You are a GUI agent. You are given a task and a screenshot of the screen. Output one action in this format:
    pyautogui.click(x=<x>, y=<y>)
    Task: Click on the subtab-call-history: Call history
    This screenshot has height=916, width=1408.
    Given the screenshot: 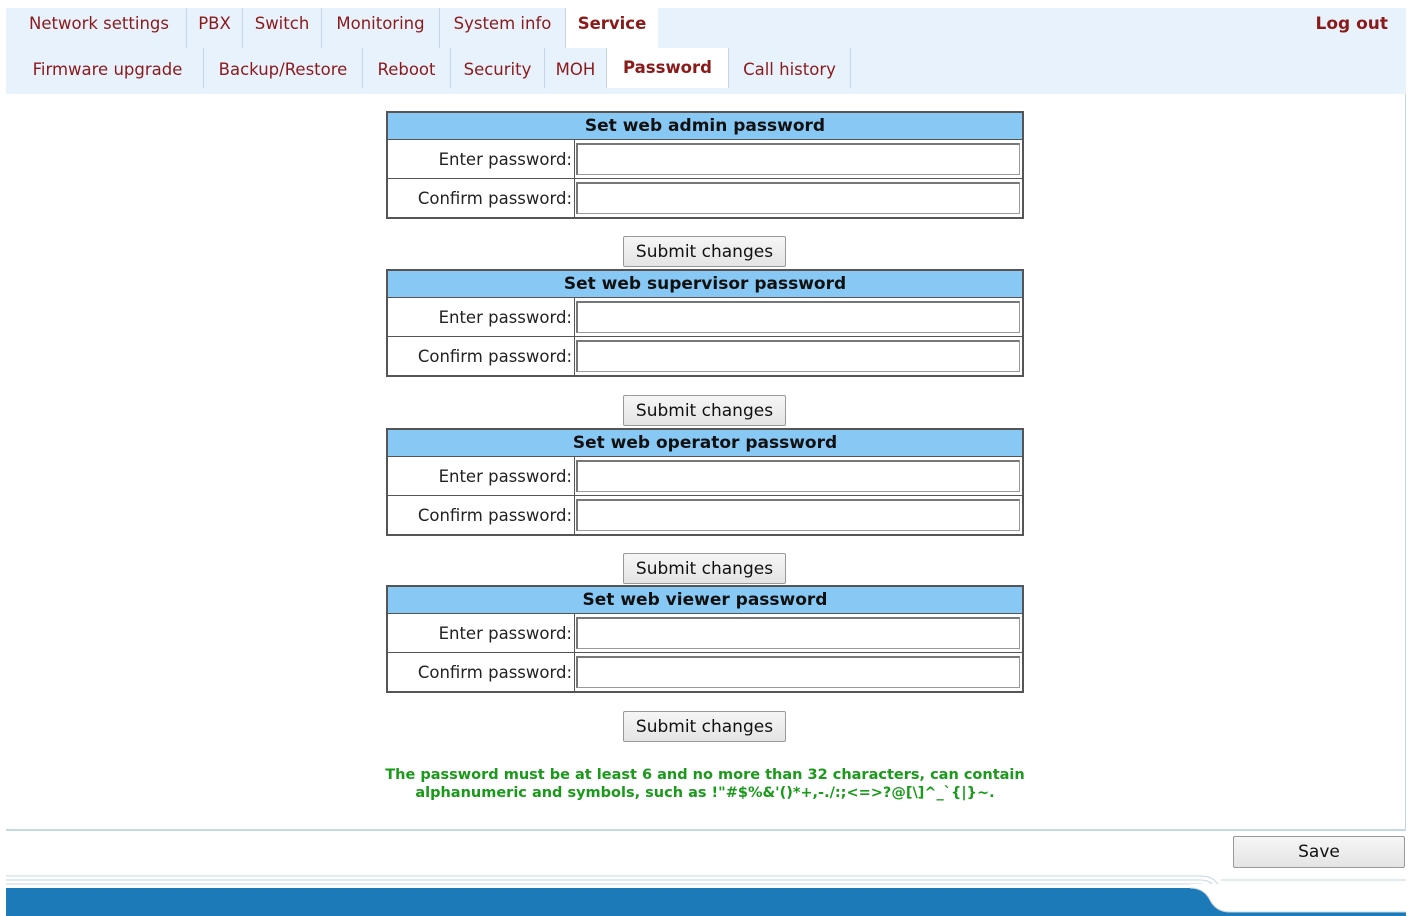 What is the action you would take?
    pyautogui.click(x=790, y=68)
    